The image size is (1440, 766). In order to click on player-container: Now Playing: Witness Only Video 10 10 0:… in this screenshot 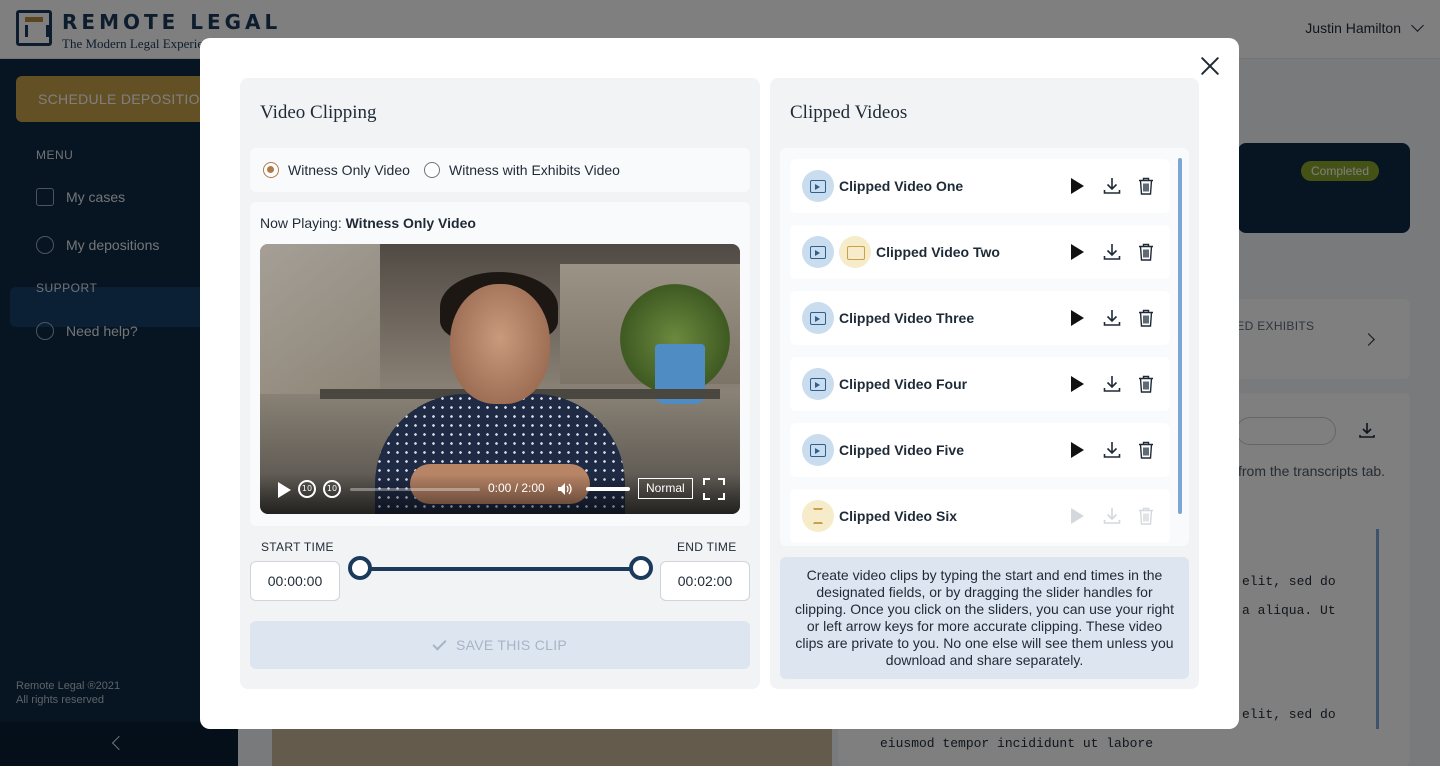, I will do `click(500, 364)`.